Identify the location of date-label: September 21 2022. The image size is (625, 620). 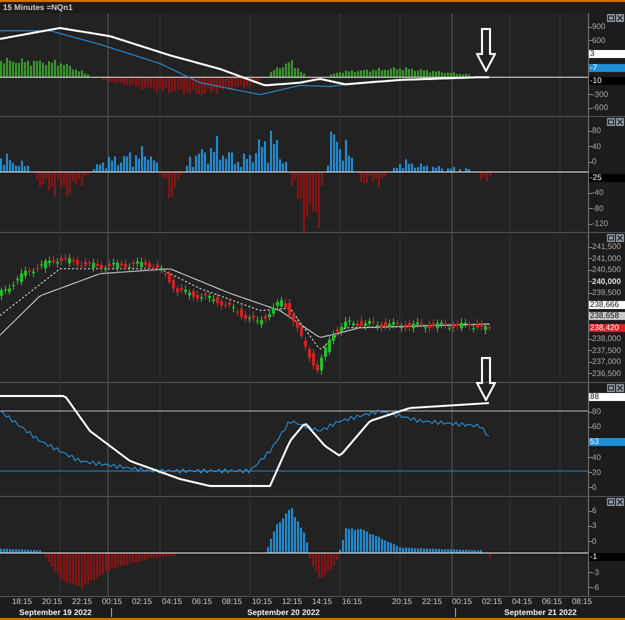
(540, 612).